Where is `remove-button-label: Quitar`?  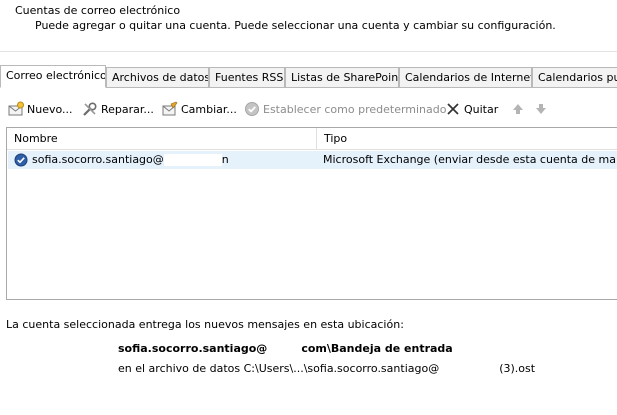 remove-button-label: Quitar is located at coordinates (481, 109).